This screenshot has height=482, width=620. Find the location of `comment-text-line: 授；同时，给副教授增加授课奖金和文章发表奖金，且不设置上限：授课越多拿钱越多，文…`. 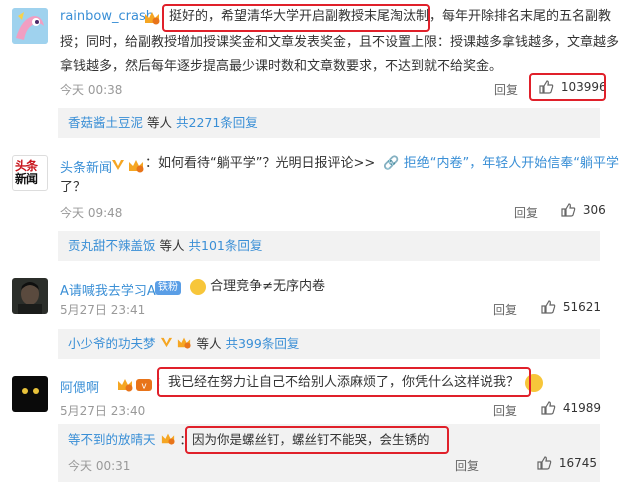

comment-text-line: 授；同时，给副教授增加授课奖金和文章发表奖金，且不设置上限：授课越多拿钱越多，文… is located at coordinates (340, 42).